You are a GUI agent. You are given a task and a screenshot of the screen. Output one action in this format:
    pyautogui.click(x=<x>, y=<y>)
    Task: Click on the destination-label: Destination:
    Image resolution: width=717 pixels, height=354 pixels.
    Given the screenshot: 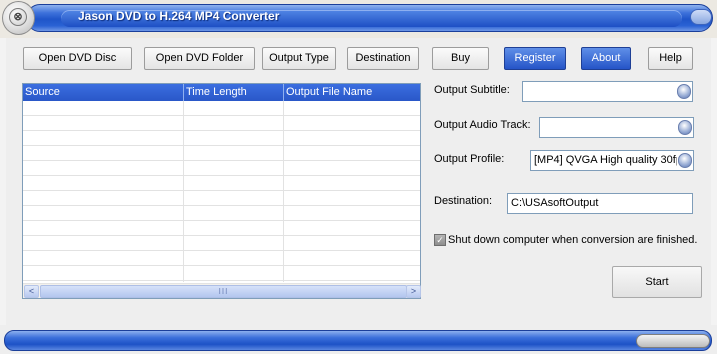 What is the action you would take?
    pyautogui.click(x=463, y=201)
    